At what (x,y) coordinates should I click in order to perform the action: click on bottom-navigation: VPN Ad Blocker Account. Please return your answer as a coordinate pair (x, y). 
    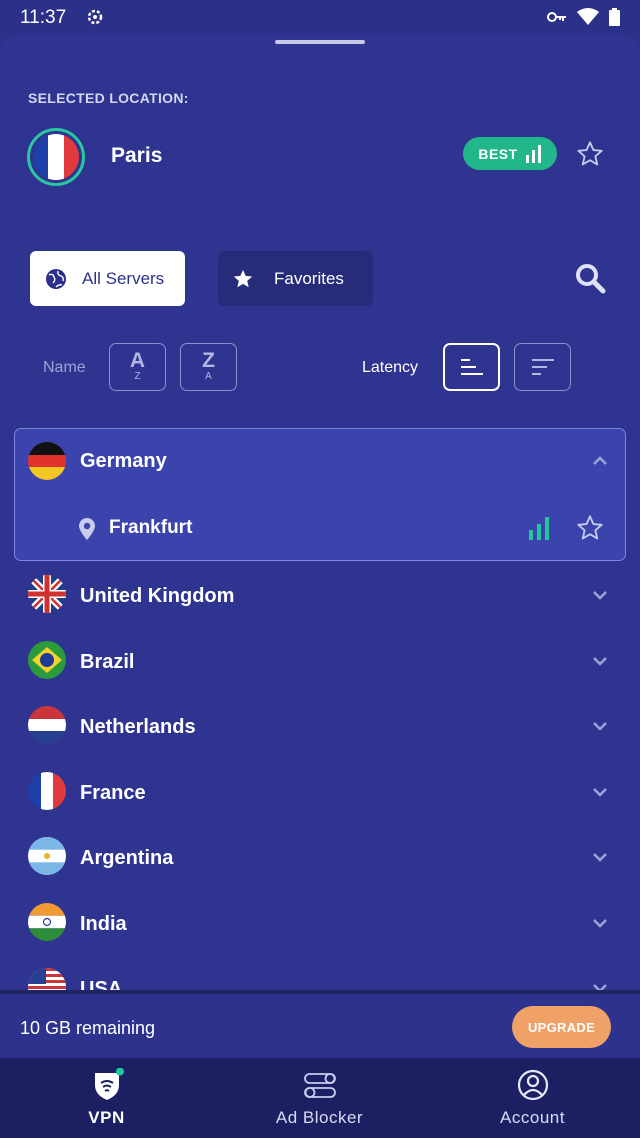
    Looking at the image, I should click on (320, 1098).